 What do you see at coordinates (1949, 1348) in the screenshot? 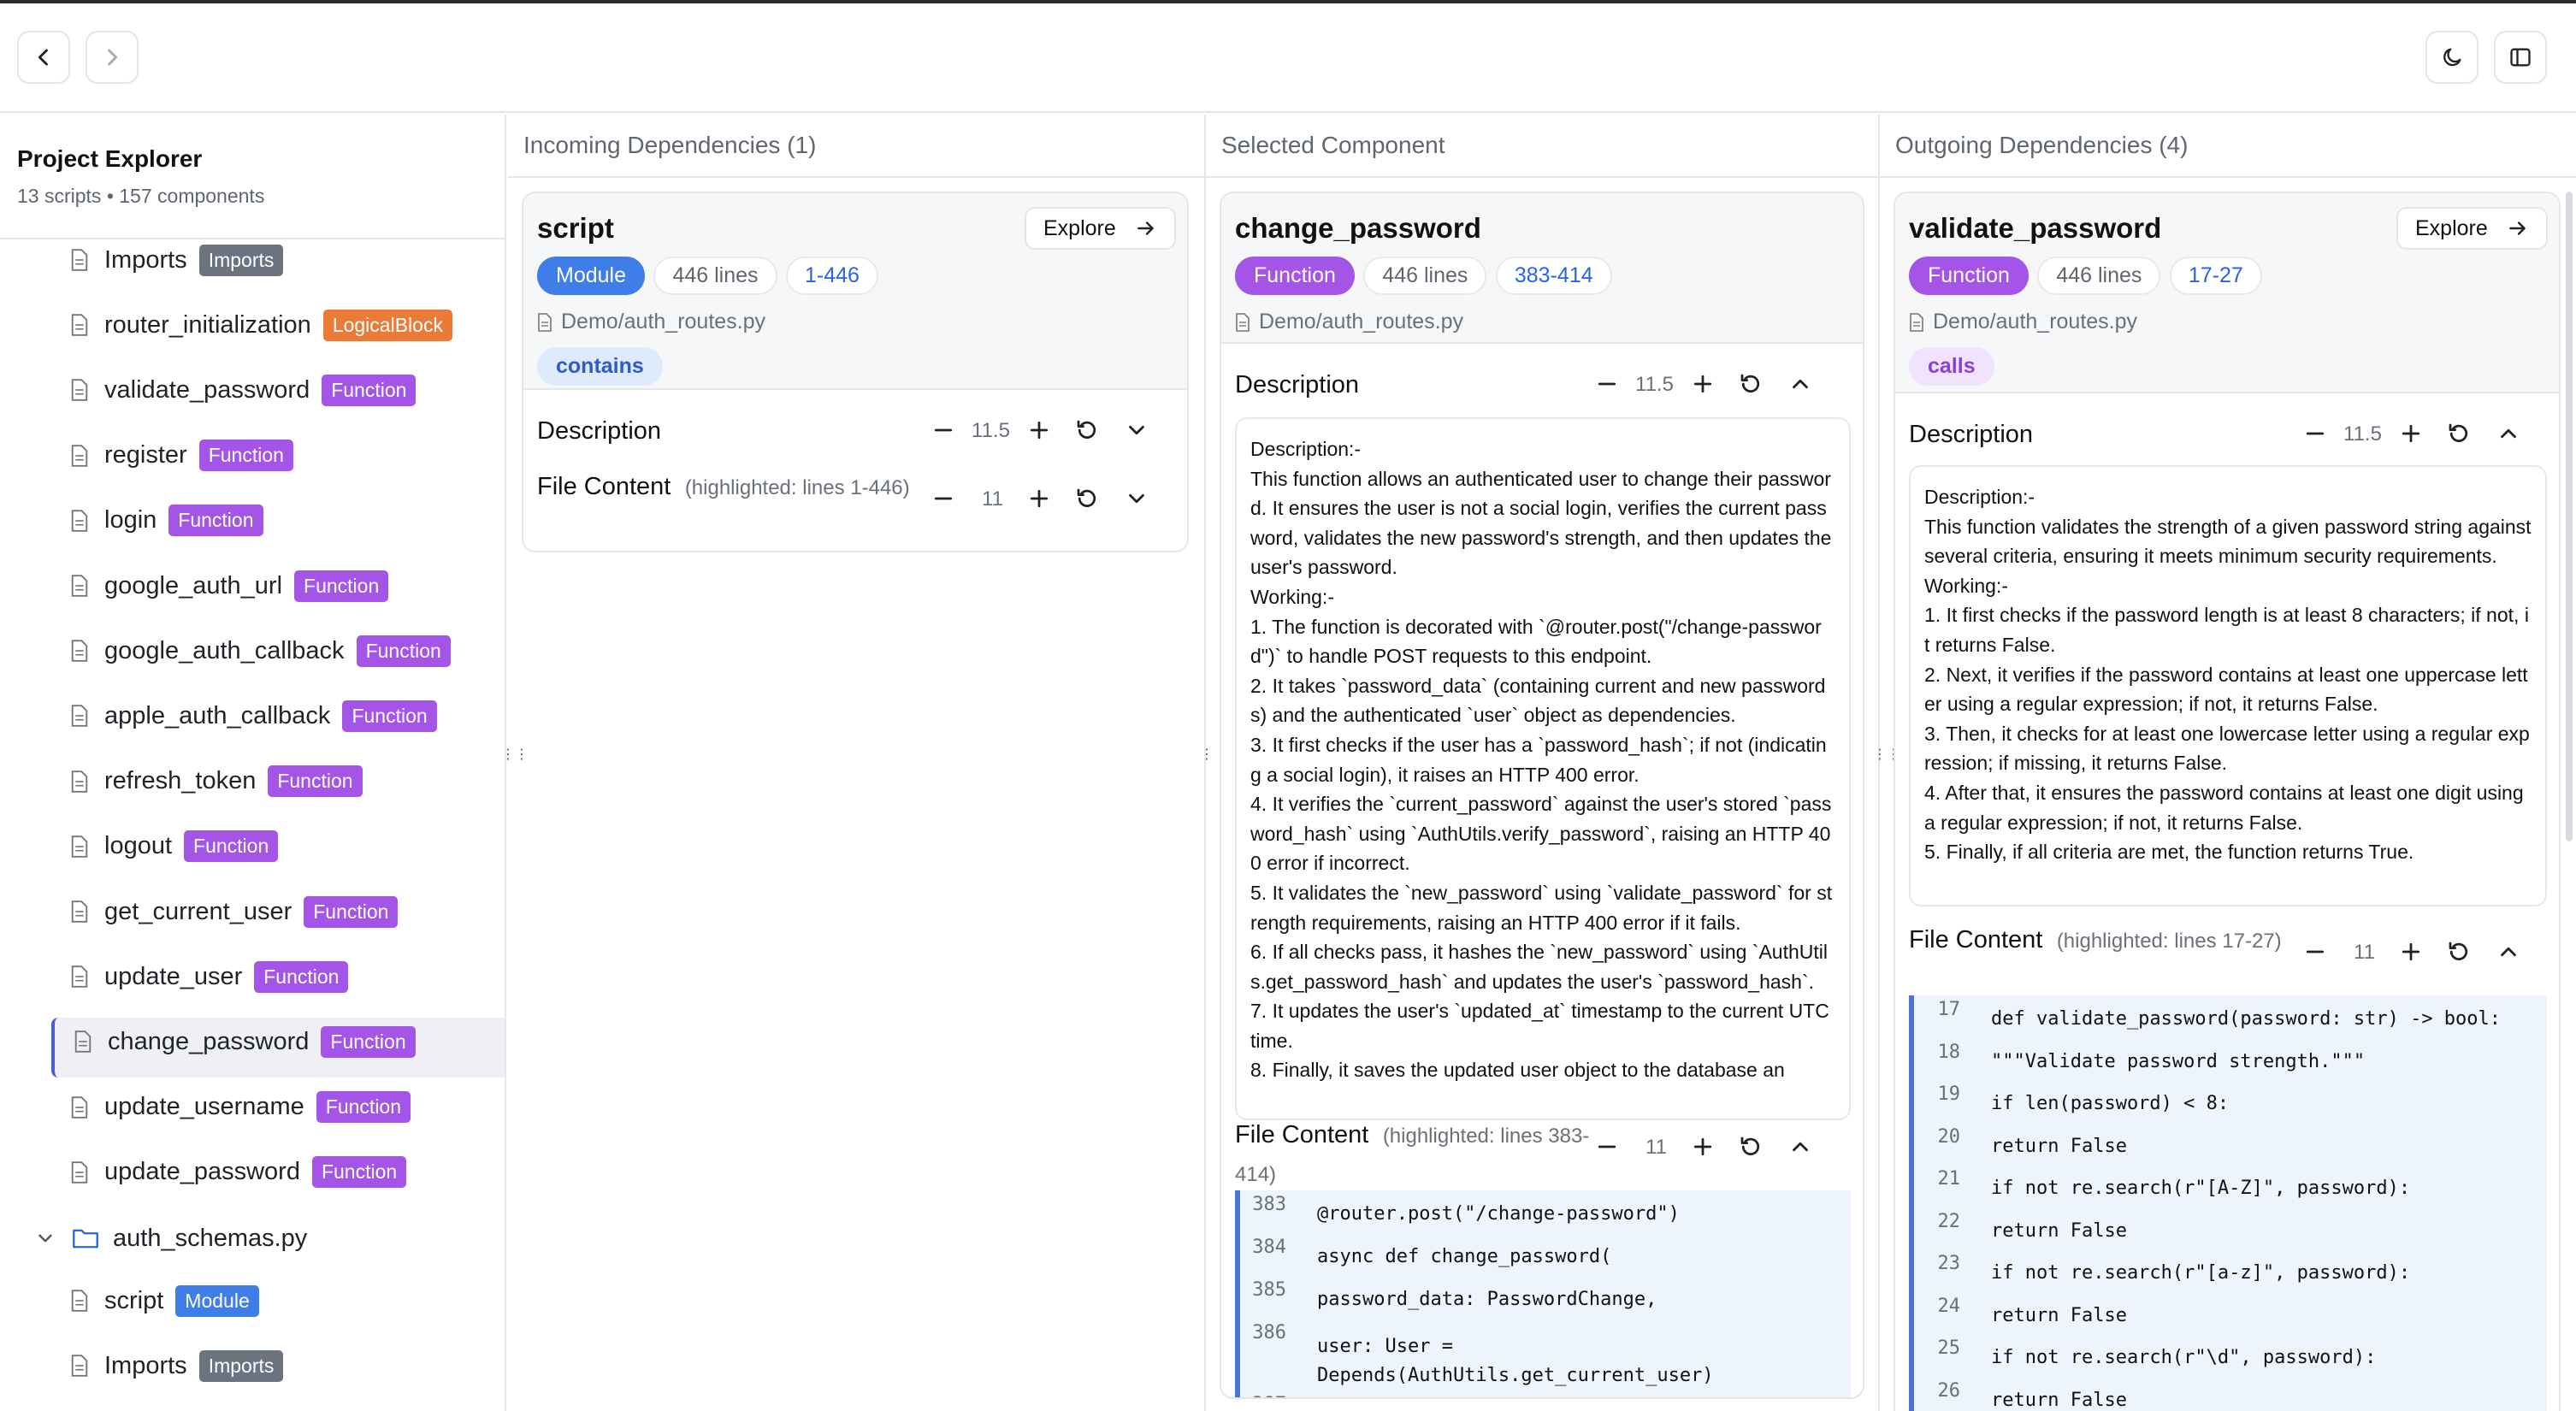
I see `line-number: 25` at bounding box center [1949, 1348].